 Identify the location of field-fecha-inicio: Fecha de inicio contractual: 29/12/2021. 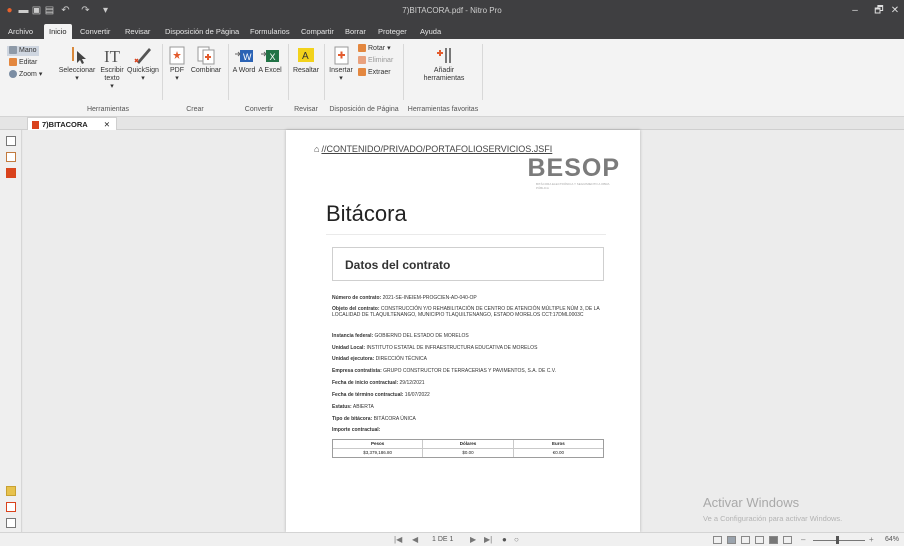
(378, 383).